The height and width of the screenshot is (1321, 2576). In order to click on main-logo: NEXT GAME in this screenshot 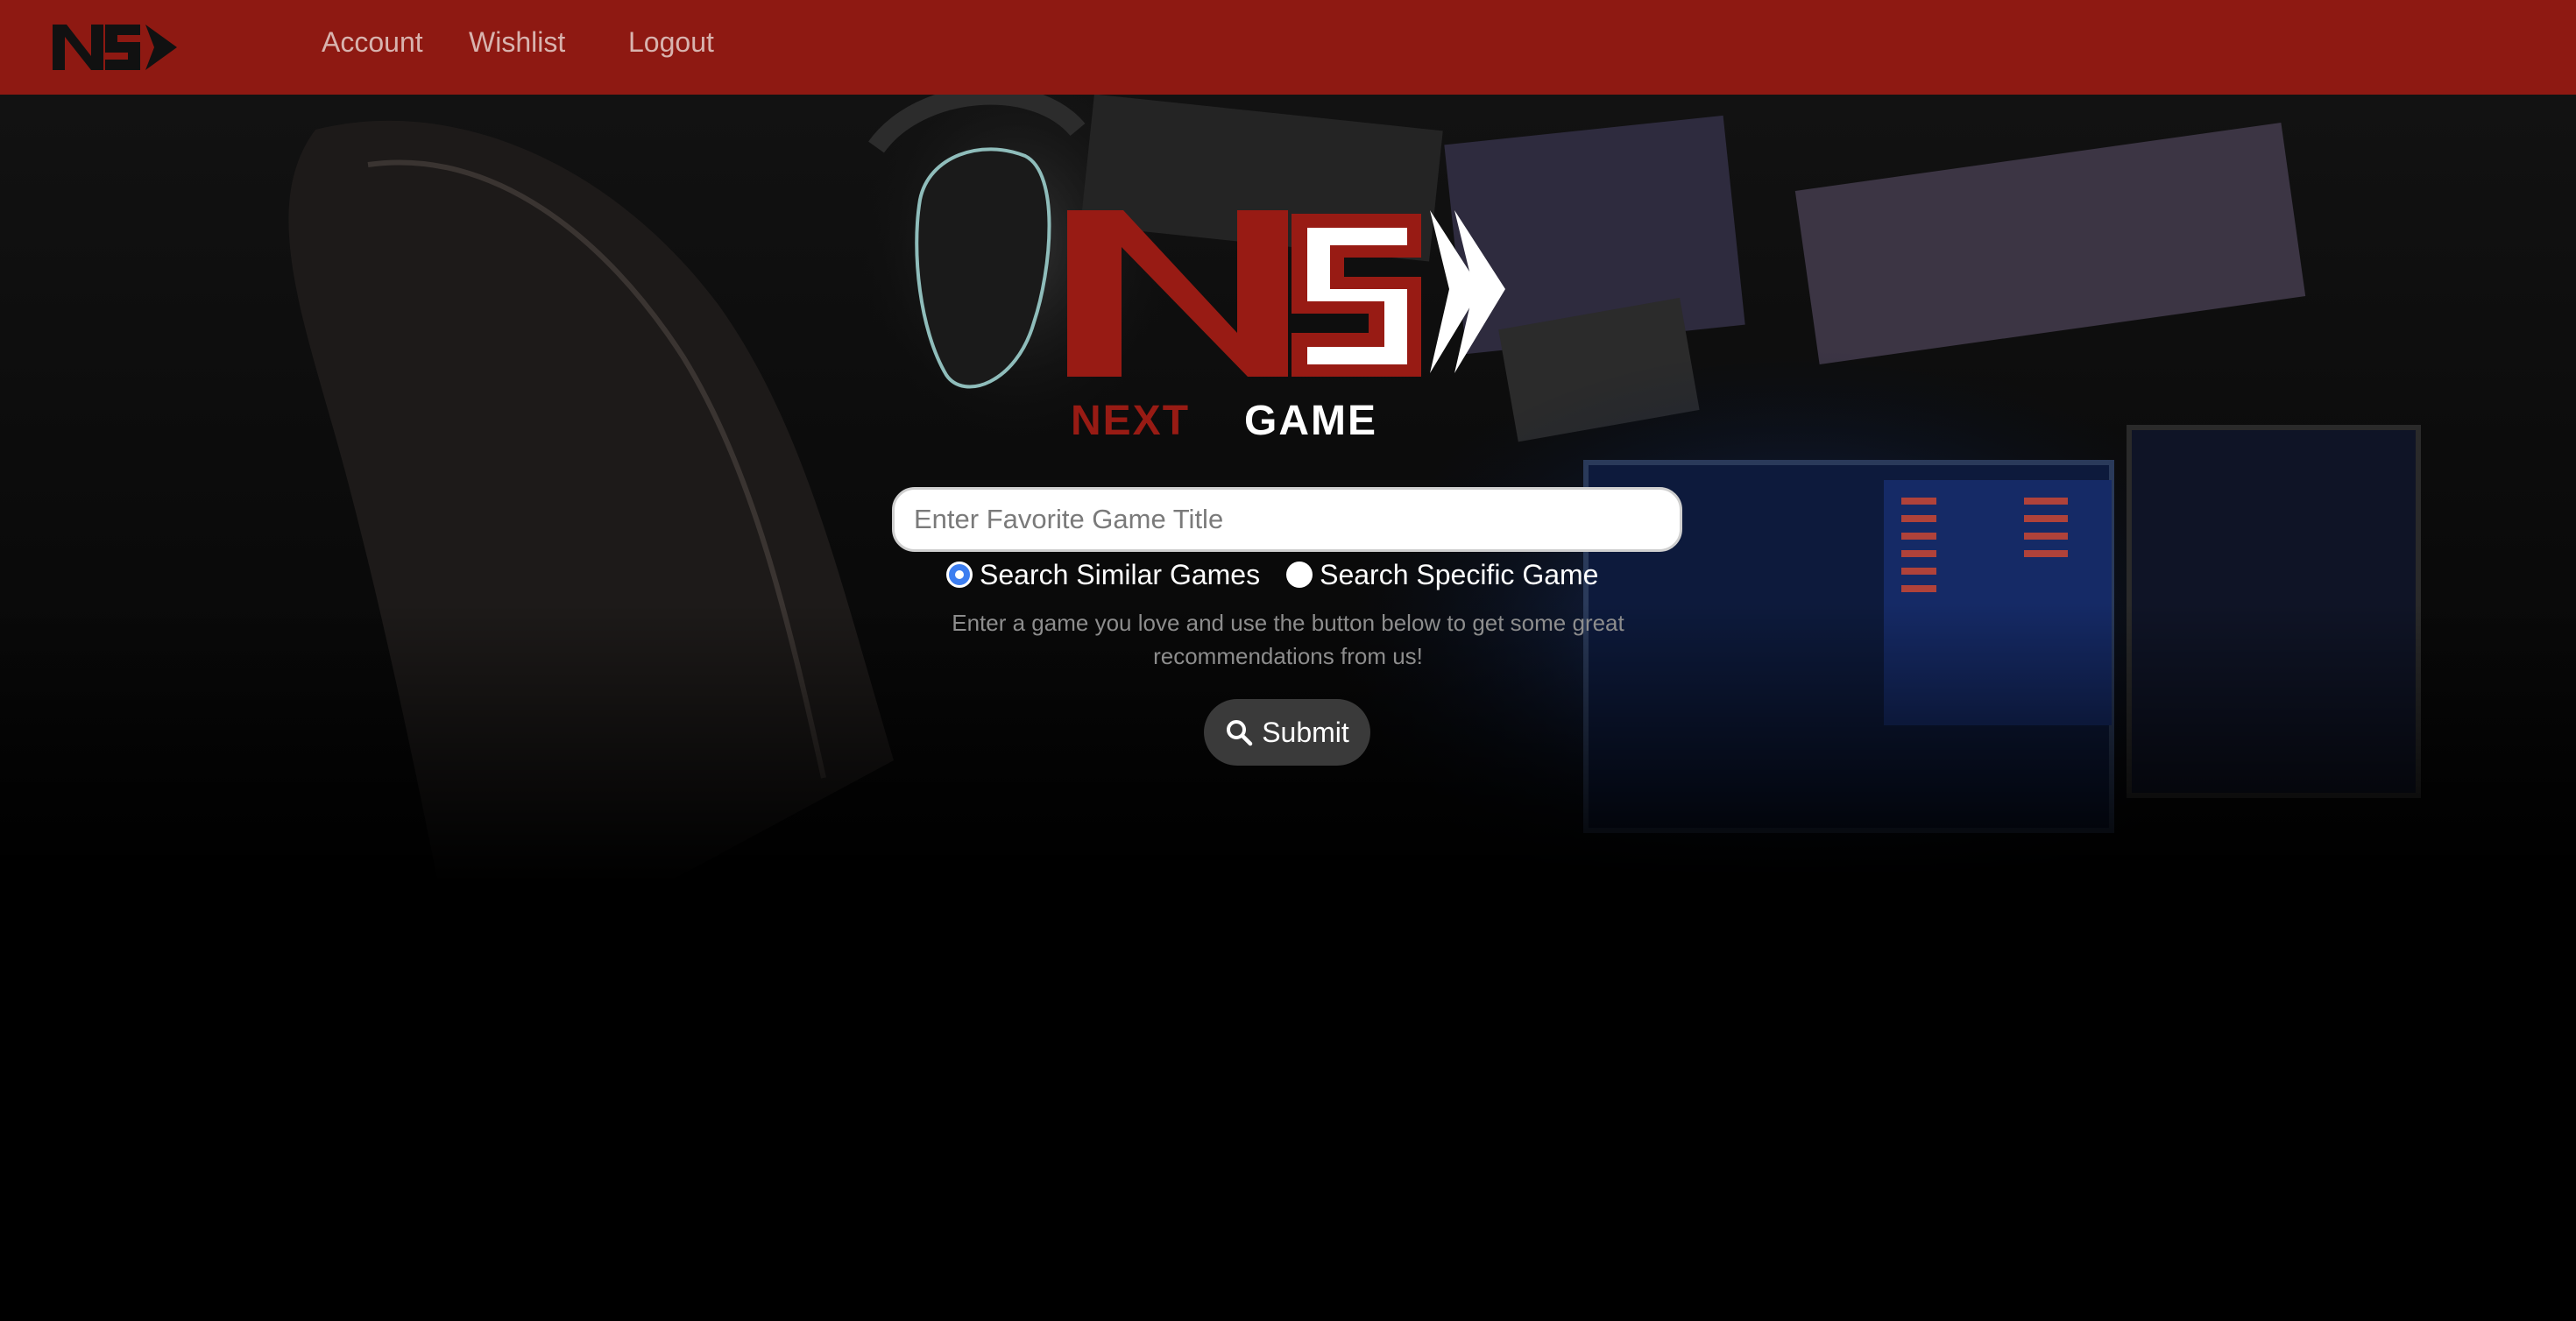, I will do `click(1286, 327)`.